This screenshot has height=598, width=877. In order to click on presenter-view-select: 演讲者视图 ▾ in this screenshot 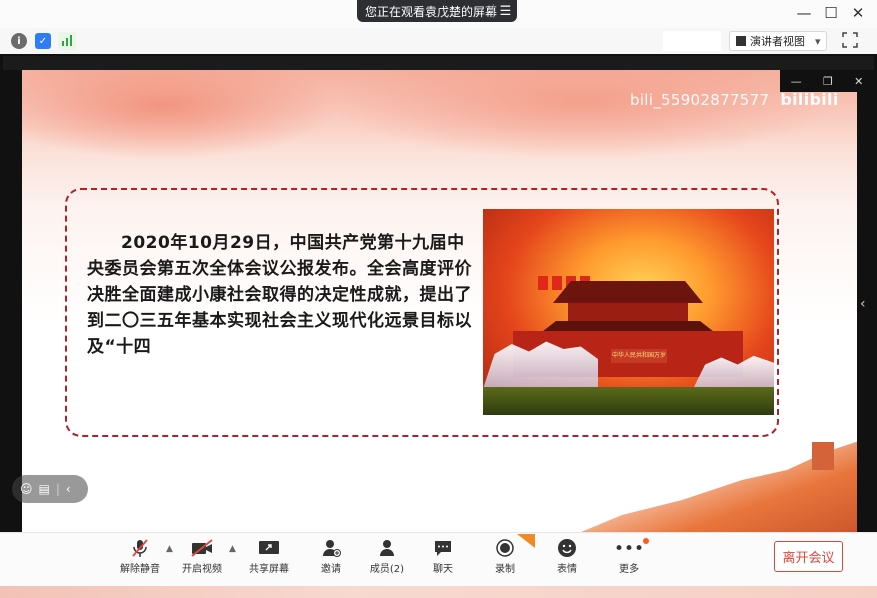, I will do `click(778, 41)`.